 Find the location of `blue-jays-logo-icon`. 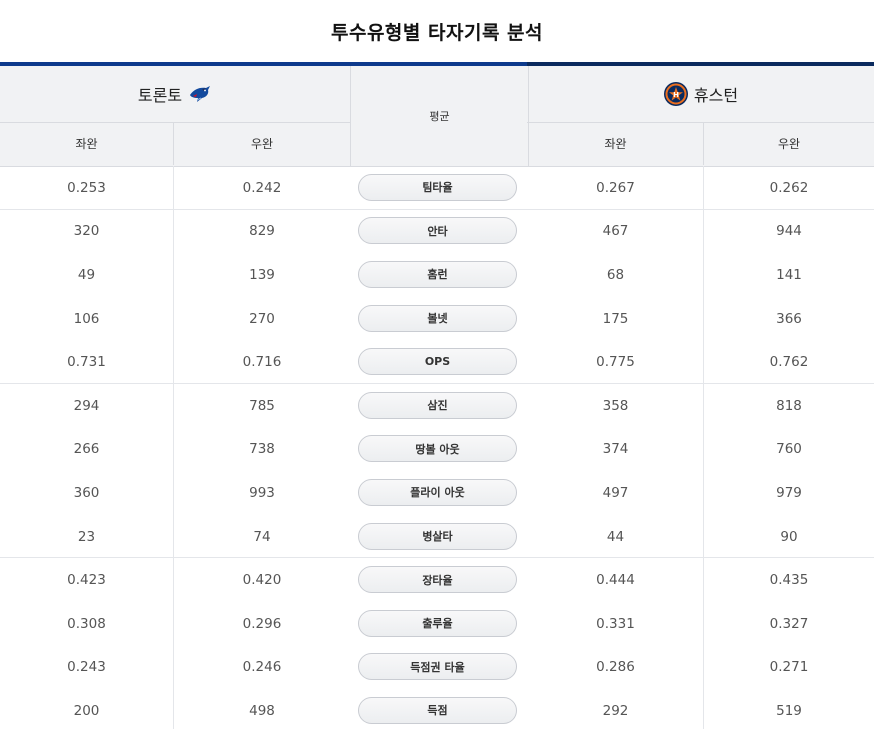

blue-jays-logo-icon is located at coordinates (200, 94).